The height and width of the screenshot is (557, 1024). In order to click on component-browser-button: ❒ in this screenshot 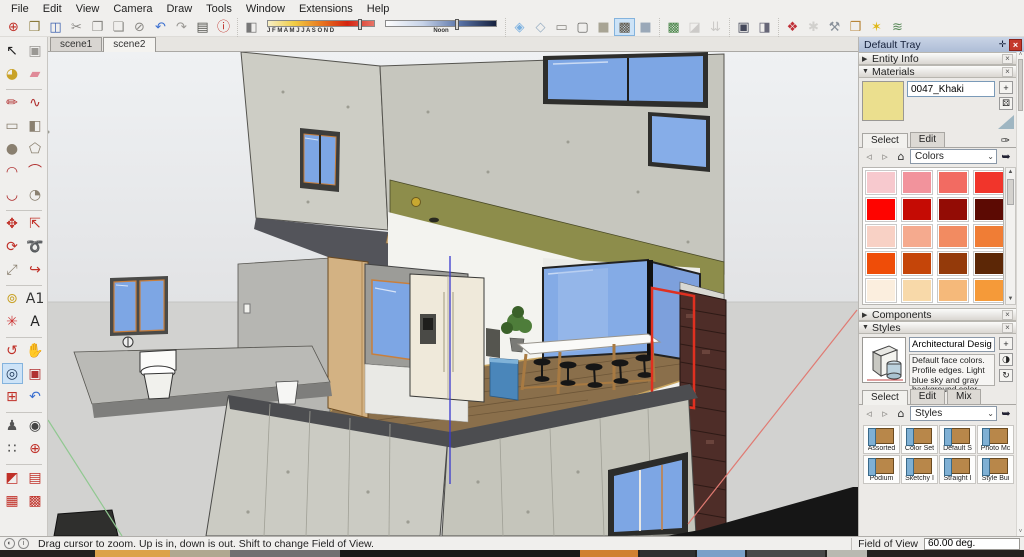, I will do `click(855, 27)`.